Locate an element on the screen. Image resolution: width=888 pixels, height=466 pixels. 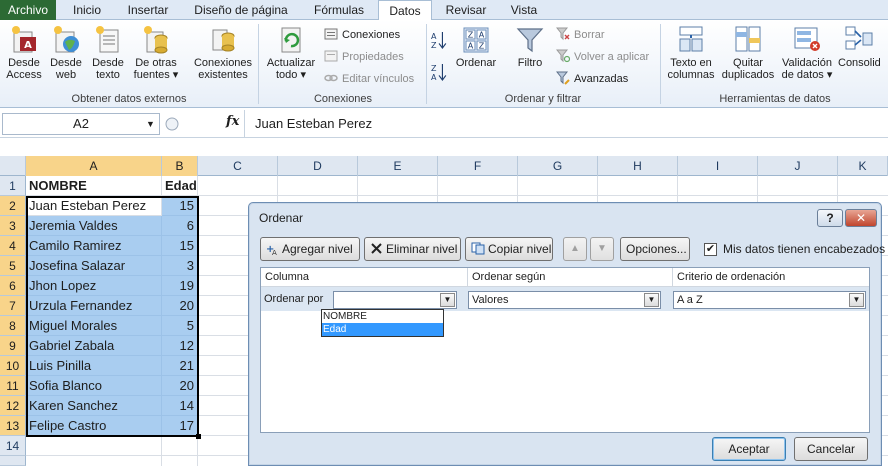
row-header: 12 is located at coordinates (13, 406).